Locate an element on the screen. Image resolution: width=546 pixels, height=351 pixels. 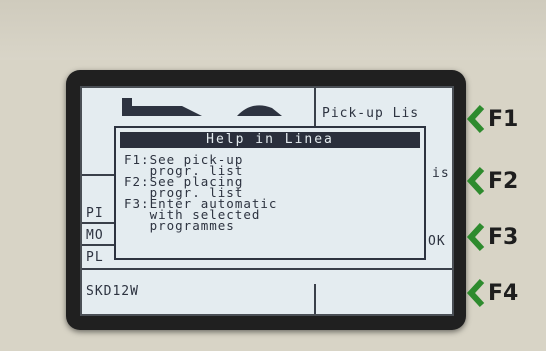
f1-key: F1 is located at coordinates (492, 119).